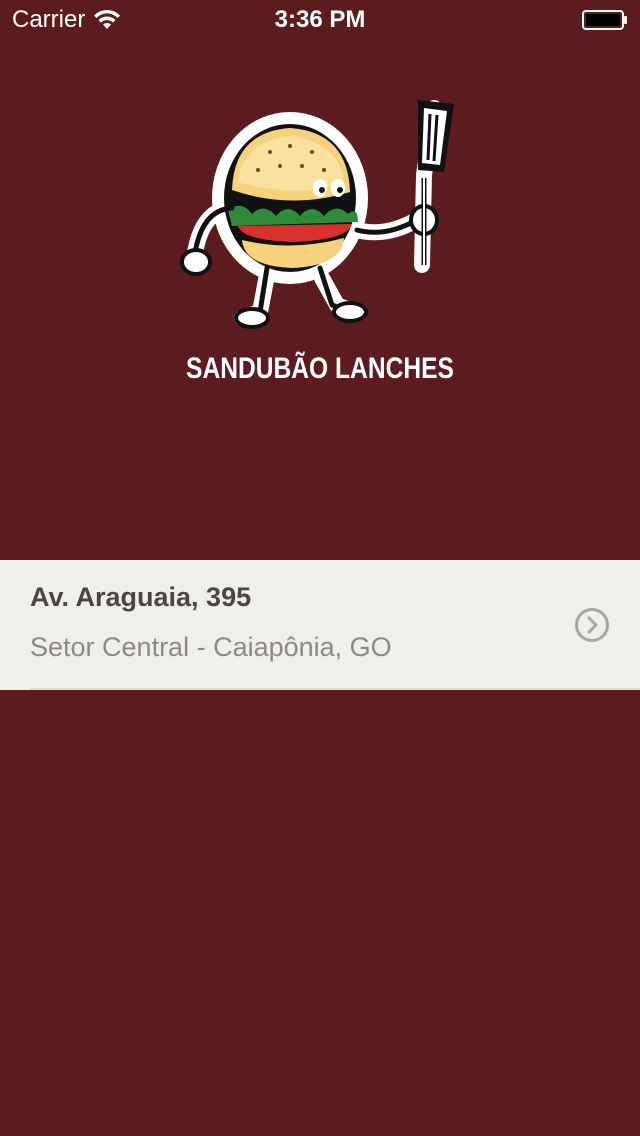 This screenshot has width=640, height=1136. Describe the element at coordinates (320, 368) in the screenshot. I see `brand-name: SANDUBÃO LANCHES` at that location.